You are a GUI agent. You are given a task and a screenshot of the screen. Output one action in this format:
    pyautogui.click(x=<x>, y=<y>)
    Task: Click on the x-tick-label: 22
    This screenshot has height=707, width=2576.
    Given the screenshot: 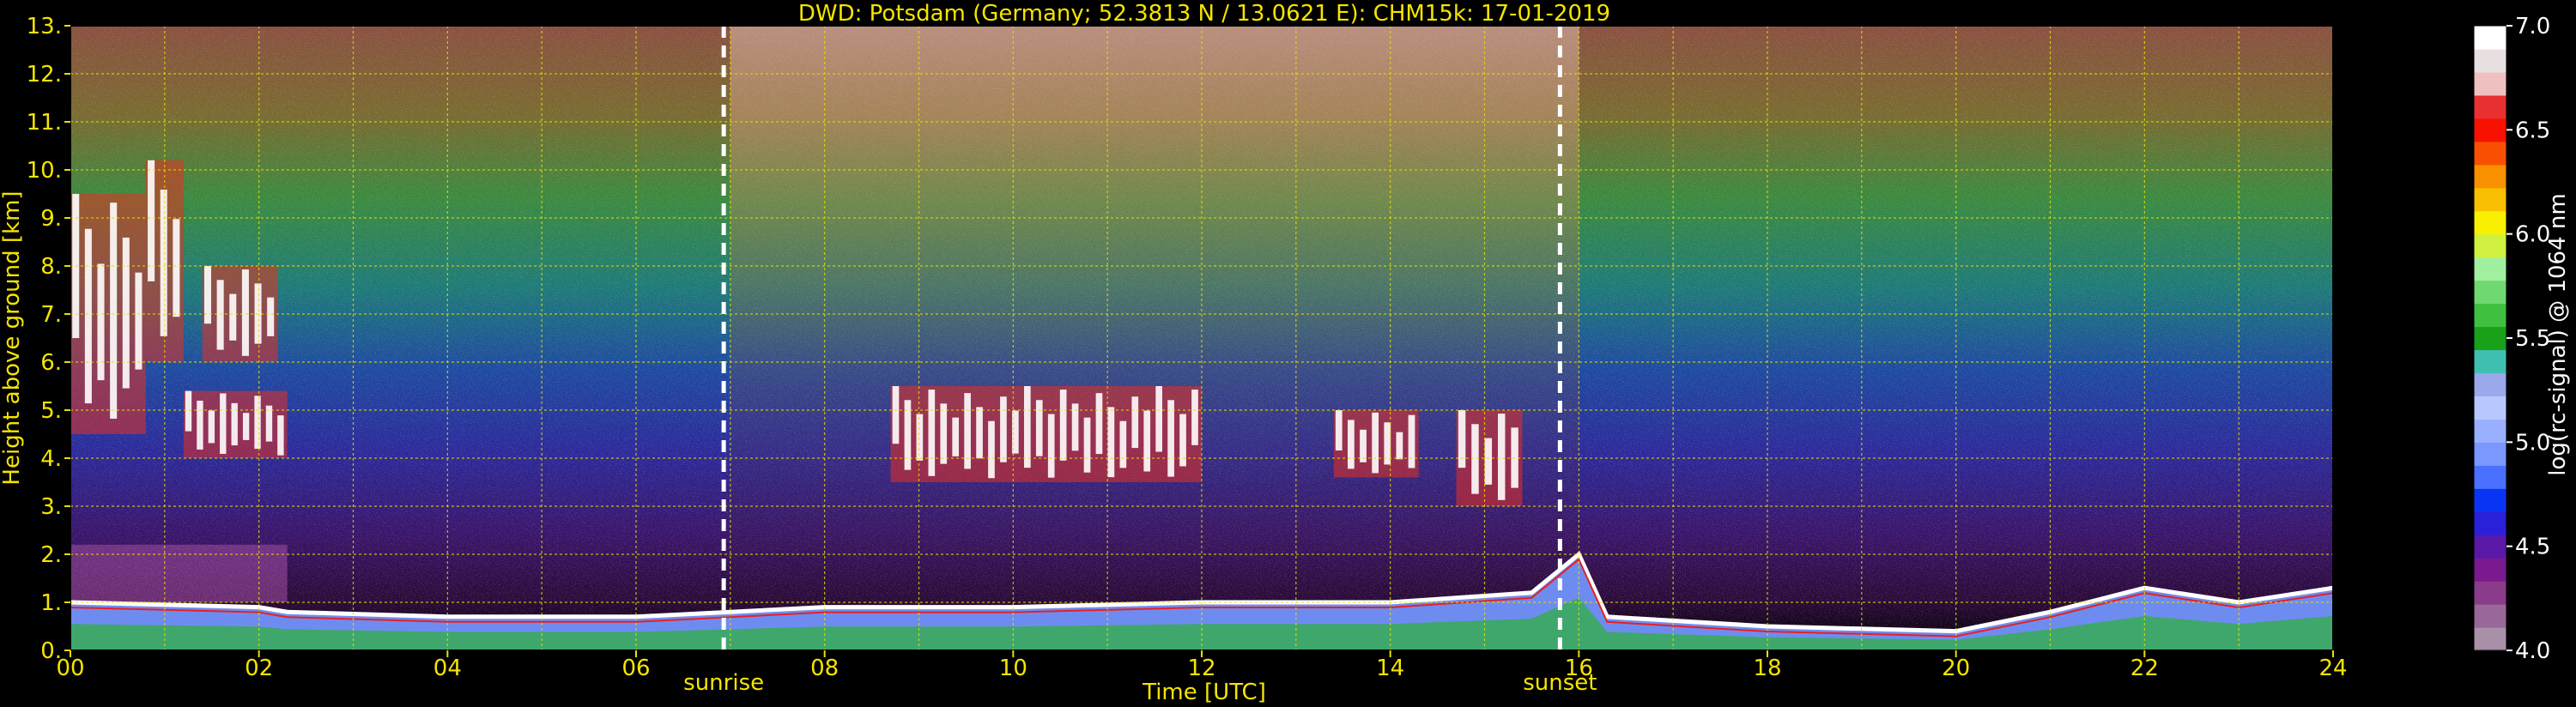 What is the action you would take?
    pyautogui.click(x=2145, y=668)
    